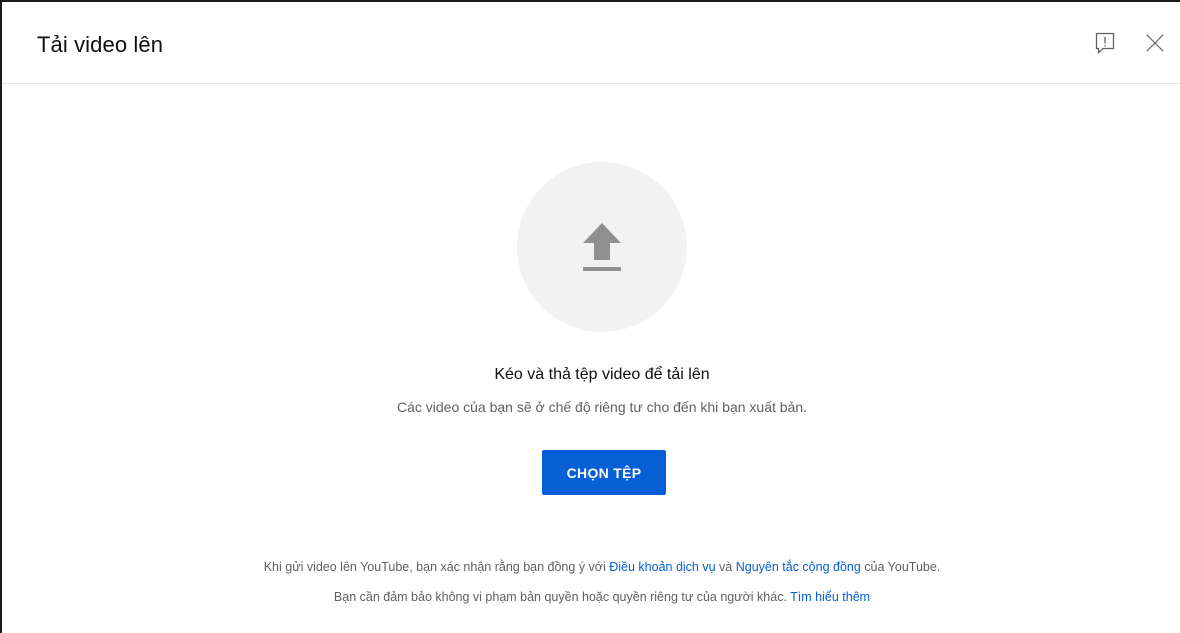  I want to click on upload-drop-zone, so click(602, 247).